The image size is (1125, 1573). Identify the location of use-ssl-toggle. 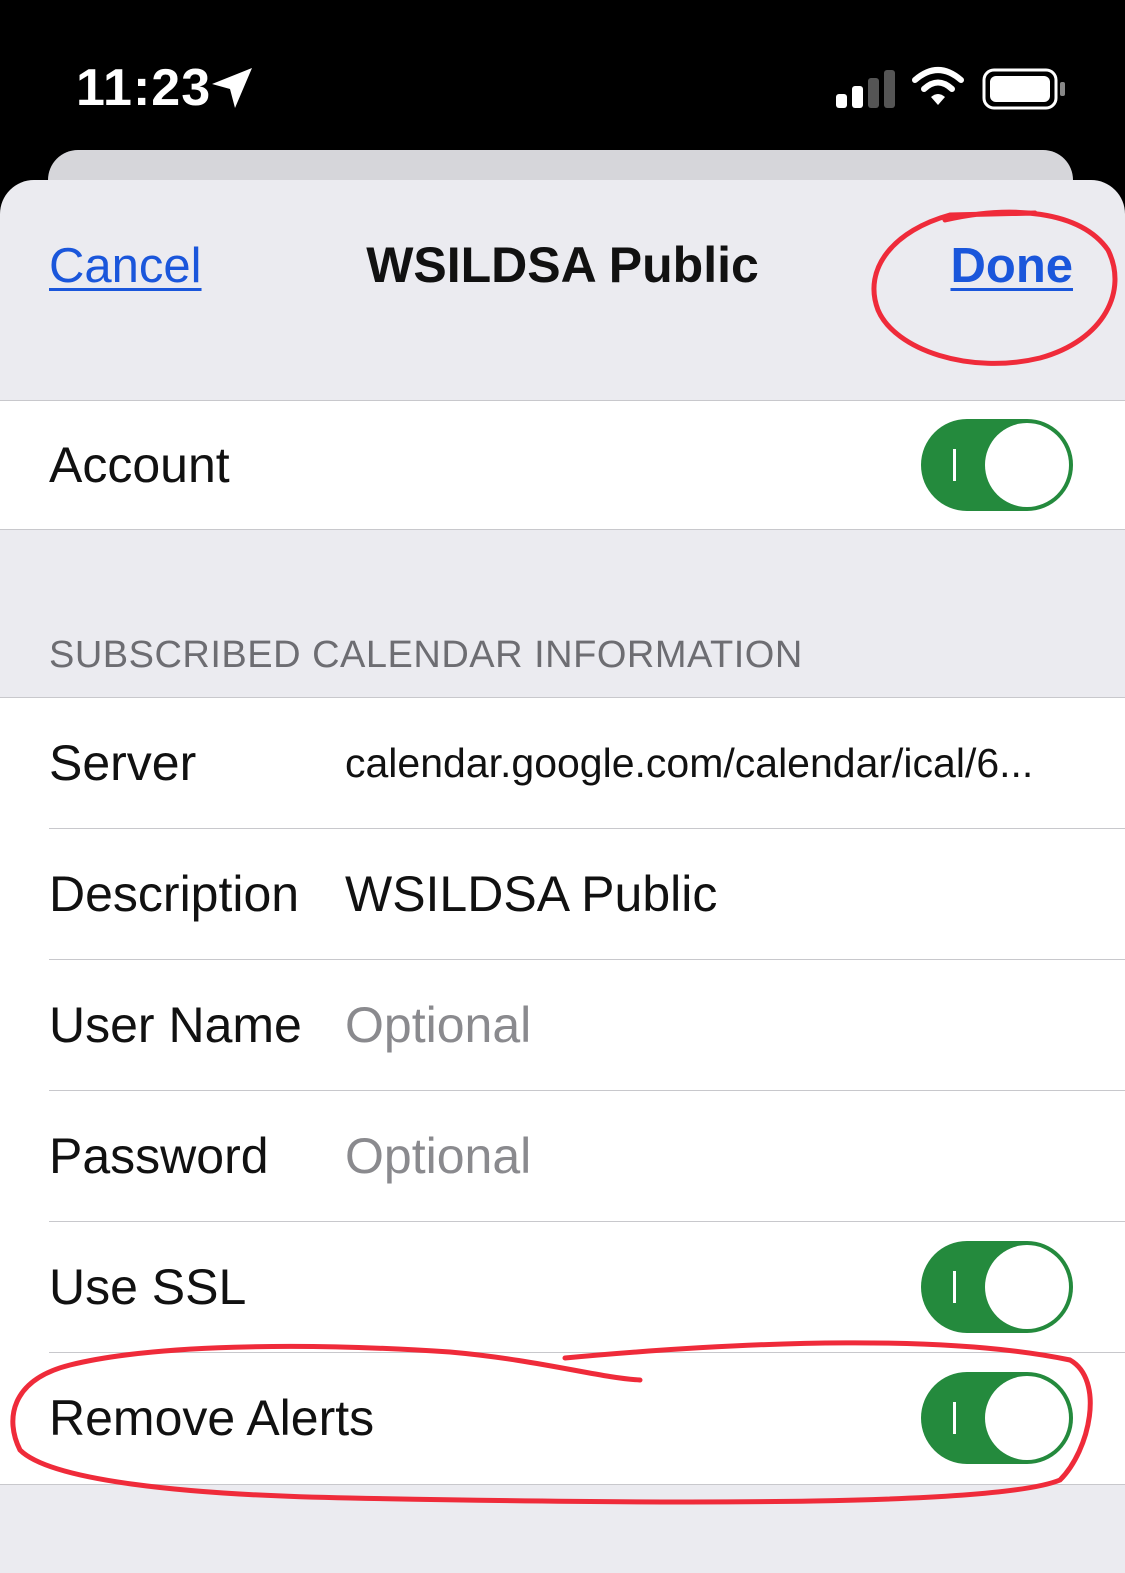
(997, 1287).